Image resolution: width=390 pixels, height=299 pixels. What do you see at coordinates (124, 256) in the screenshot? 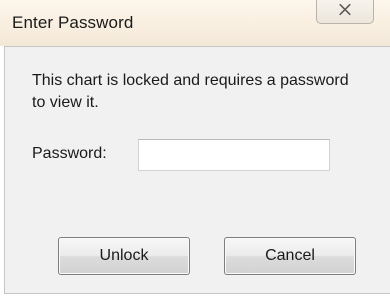
I see `unlock-button: Unlock` at bounding box center [124, 256].